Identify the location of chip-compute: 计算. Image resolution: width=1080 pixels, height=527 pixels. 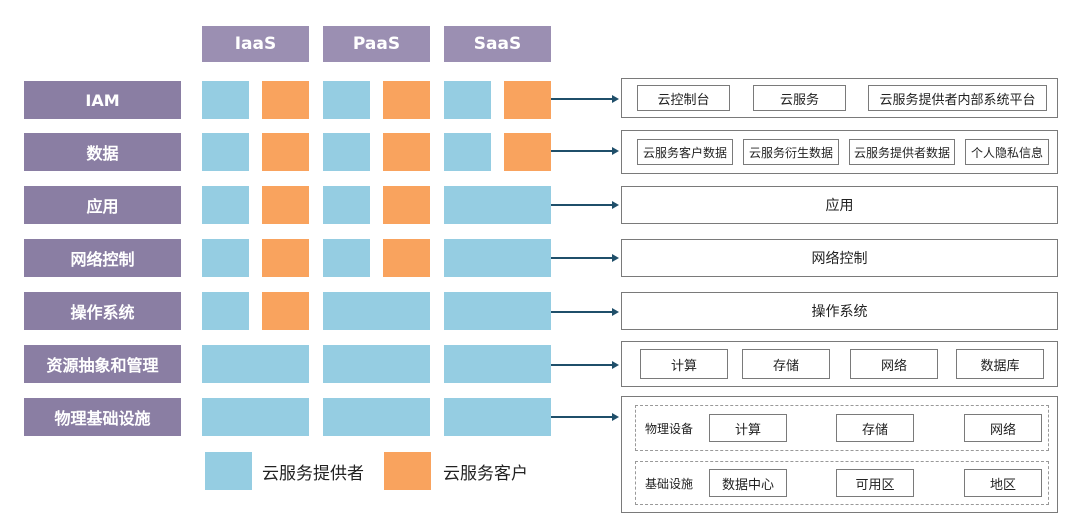
(684, 364).